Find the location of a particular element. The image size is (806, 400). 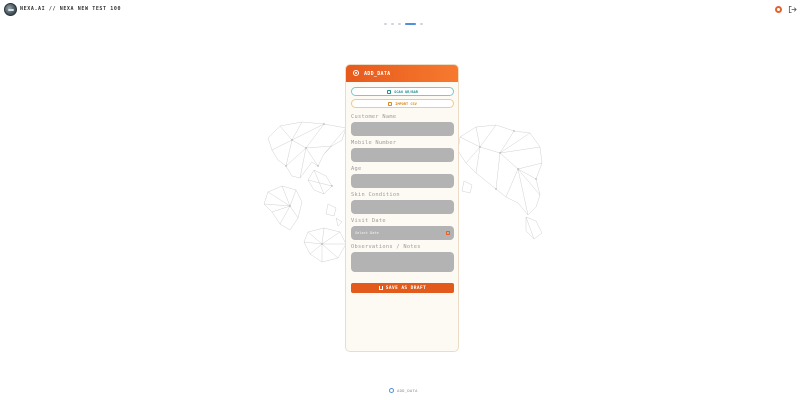

age-input is located at coordinates (402, 181).